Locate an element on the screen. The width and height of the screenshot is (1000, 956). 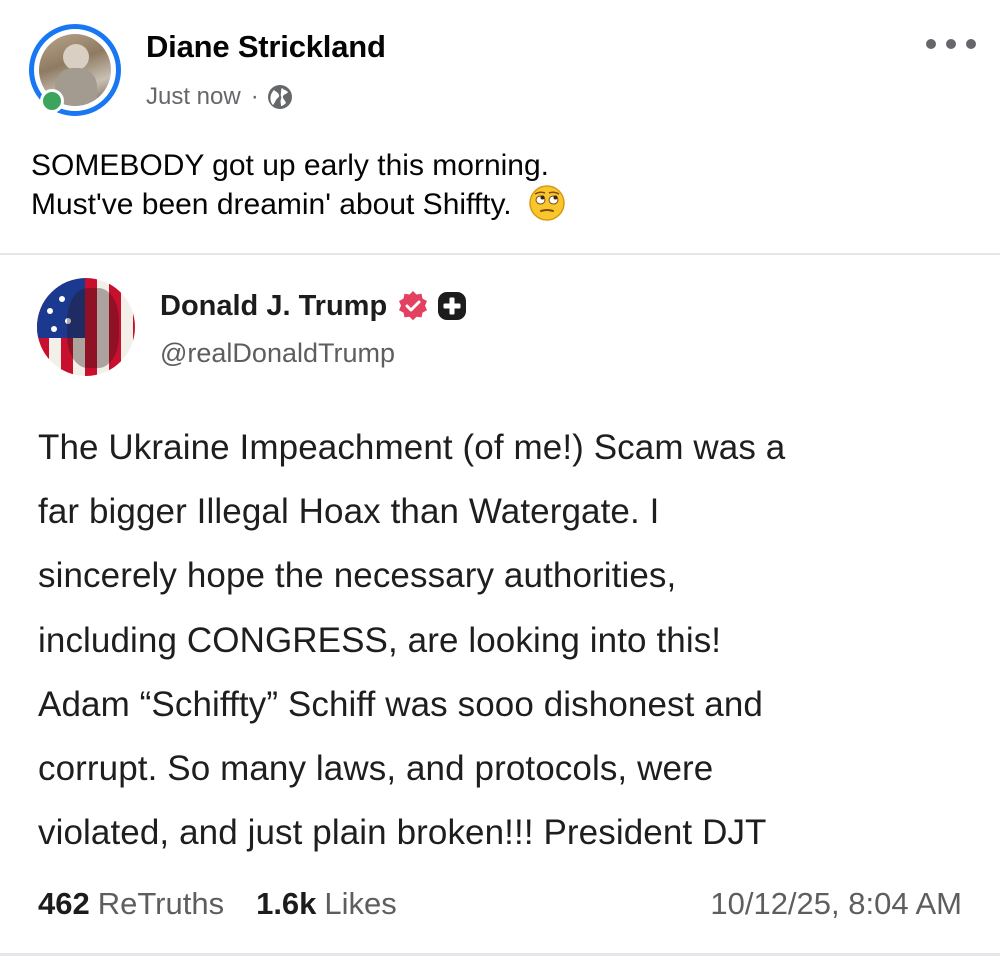
post-text-line: SOMEBODY got up early this morning. is located at coordinates (290, 165).